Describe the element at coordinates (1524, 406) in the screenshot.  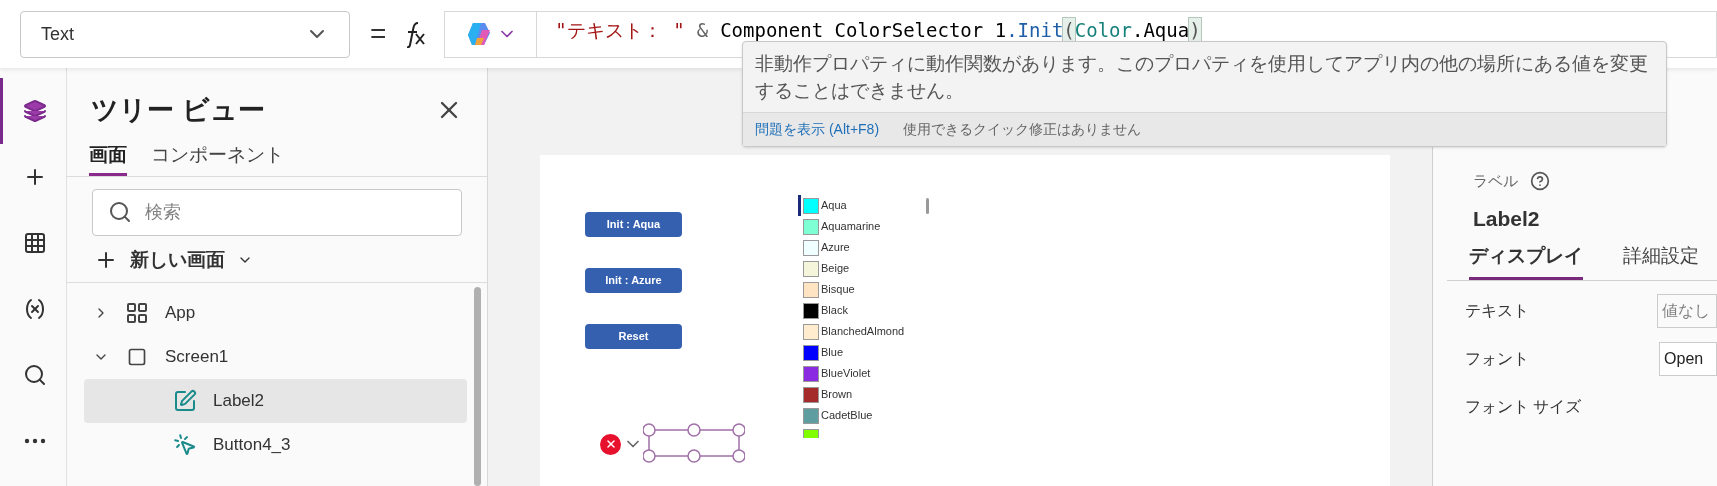
I see `property-label: フォント サイズ` at that location.